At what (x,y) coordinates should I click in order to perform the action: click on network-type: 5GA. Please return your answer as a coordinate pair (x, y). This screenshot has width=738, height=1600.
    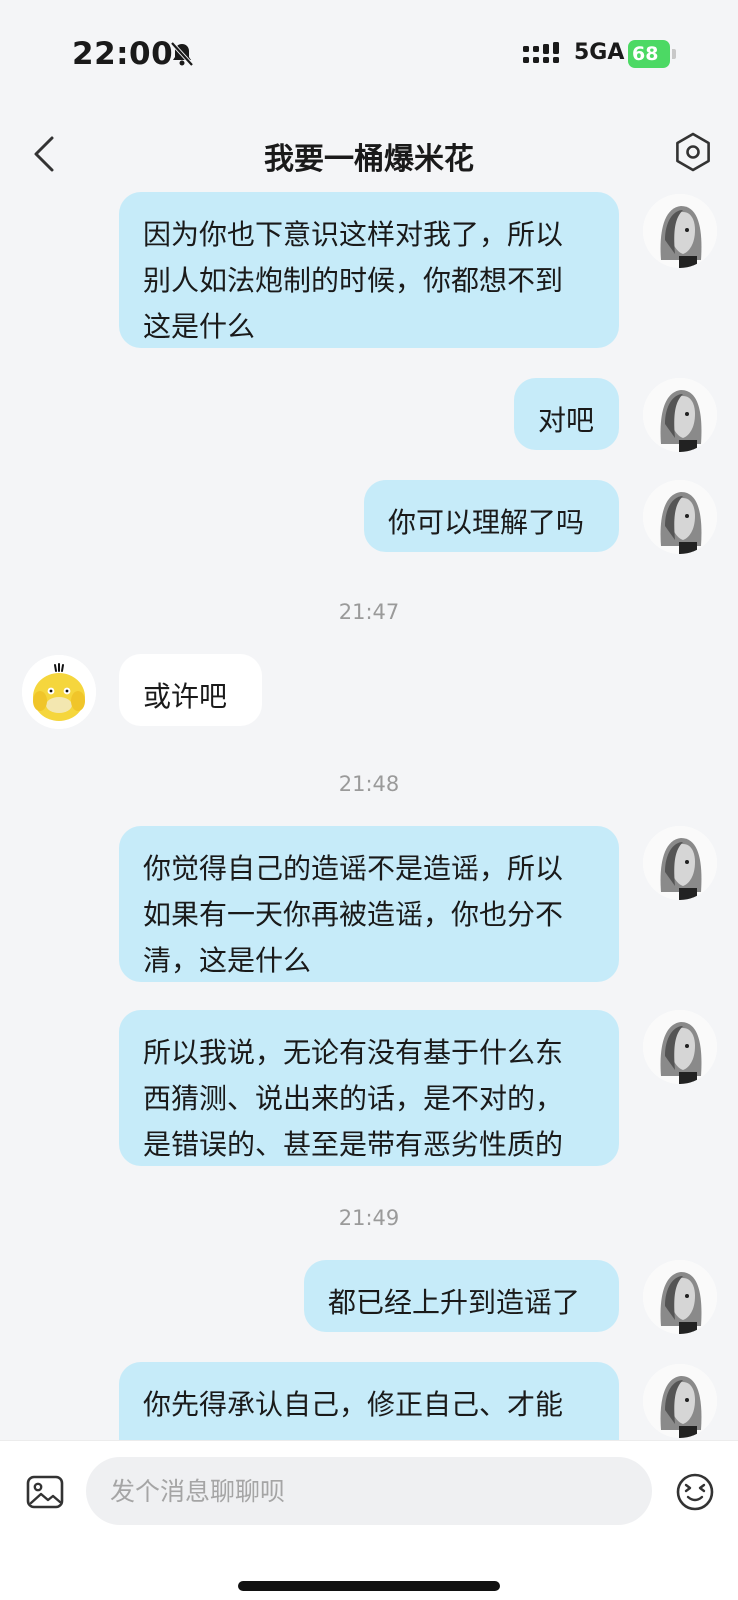
    Looking at the image, I should click on (599, 52).